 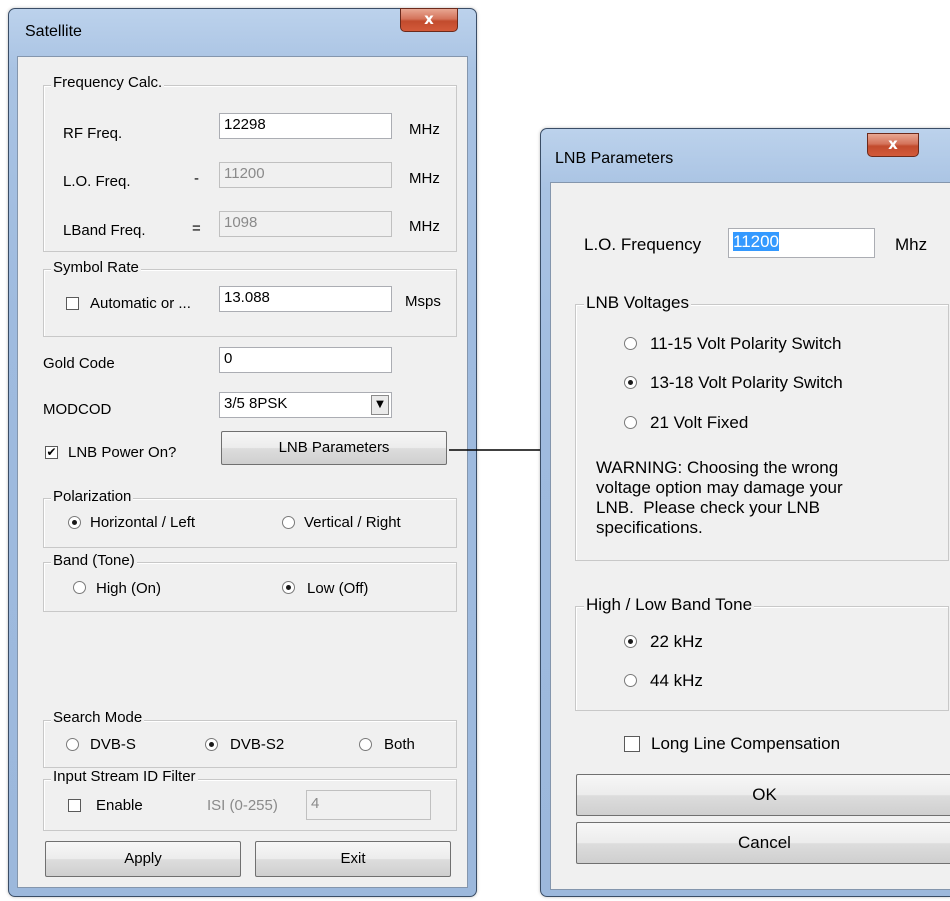 I want to click on both-radio, so click(x=365, y=744).